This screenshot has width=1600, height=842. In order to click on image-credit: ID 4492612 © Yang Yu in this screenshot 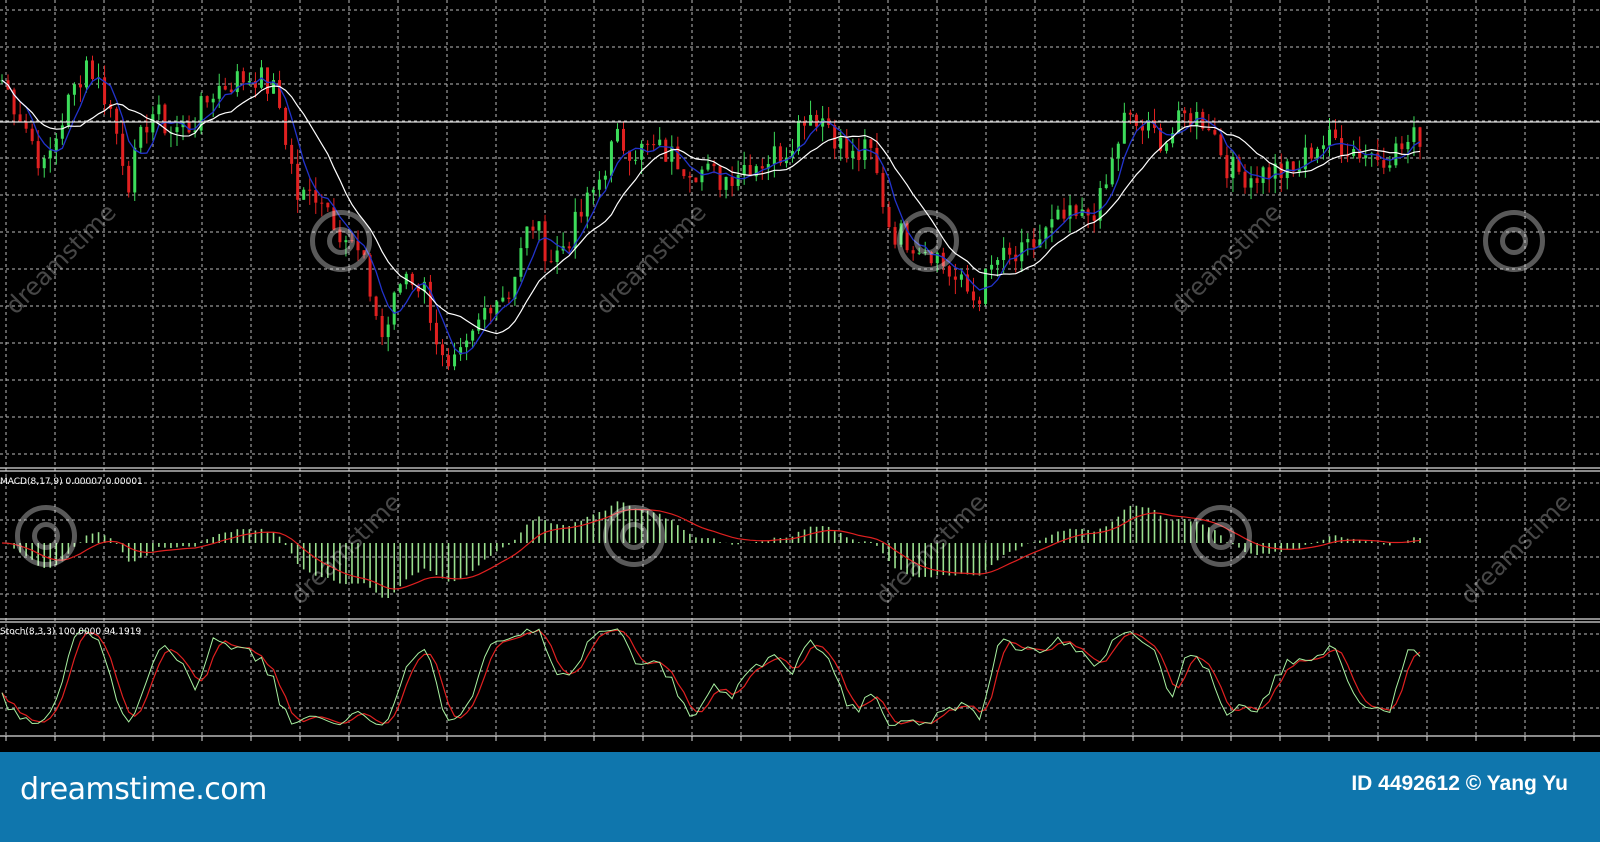, I will do `click(1459, 783)`.